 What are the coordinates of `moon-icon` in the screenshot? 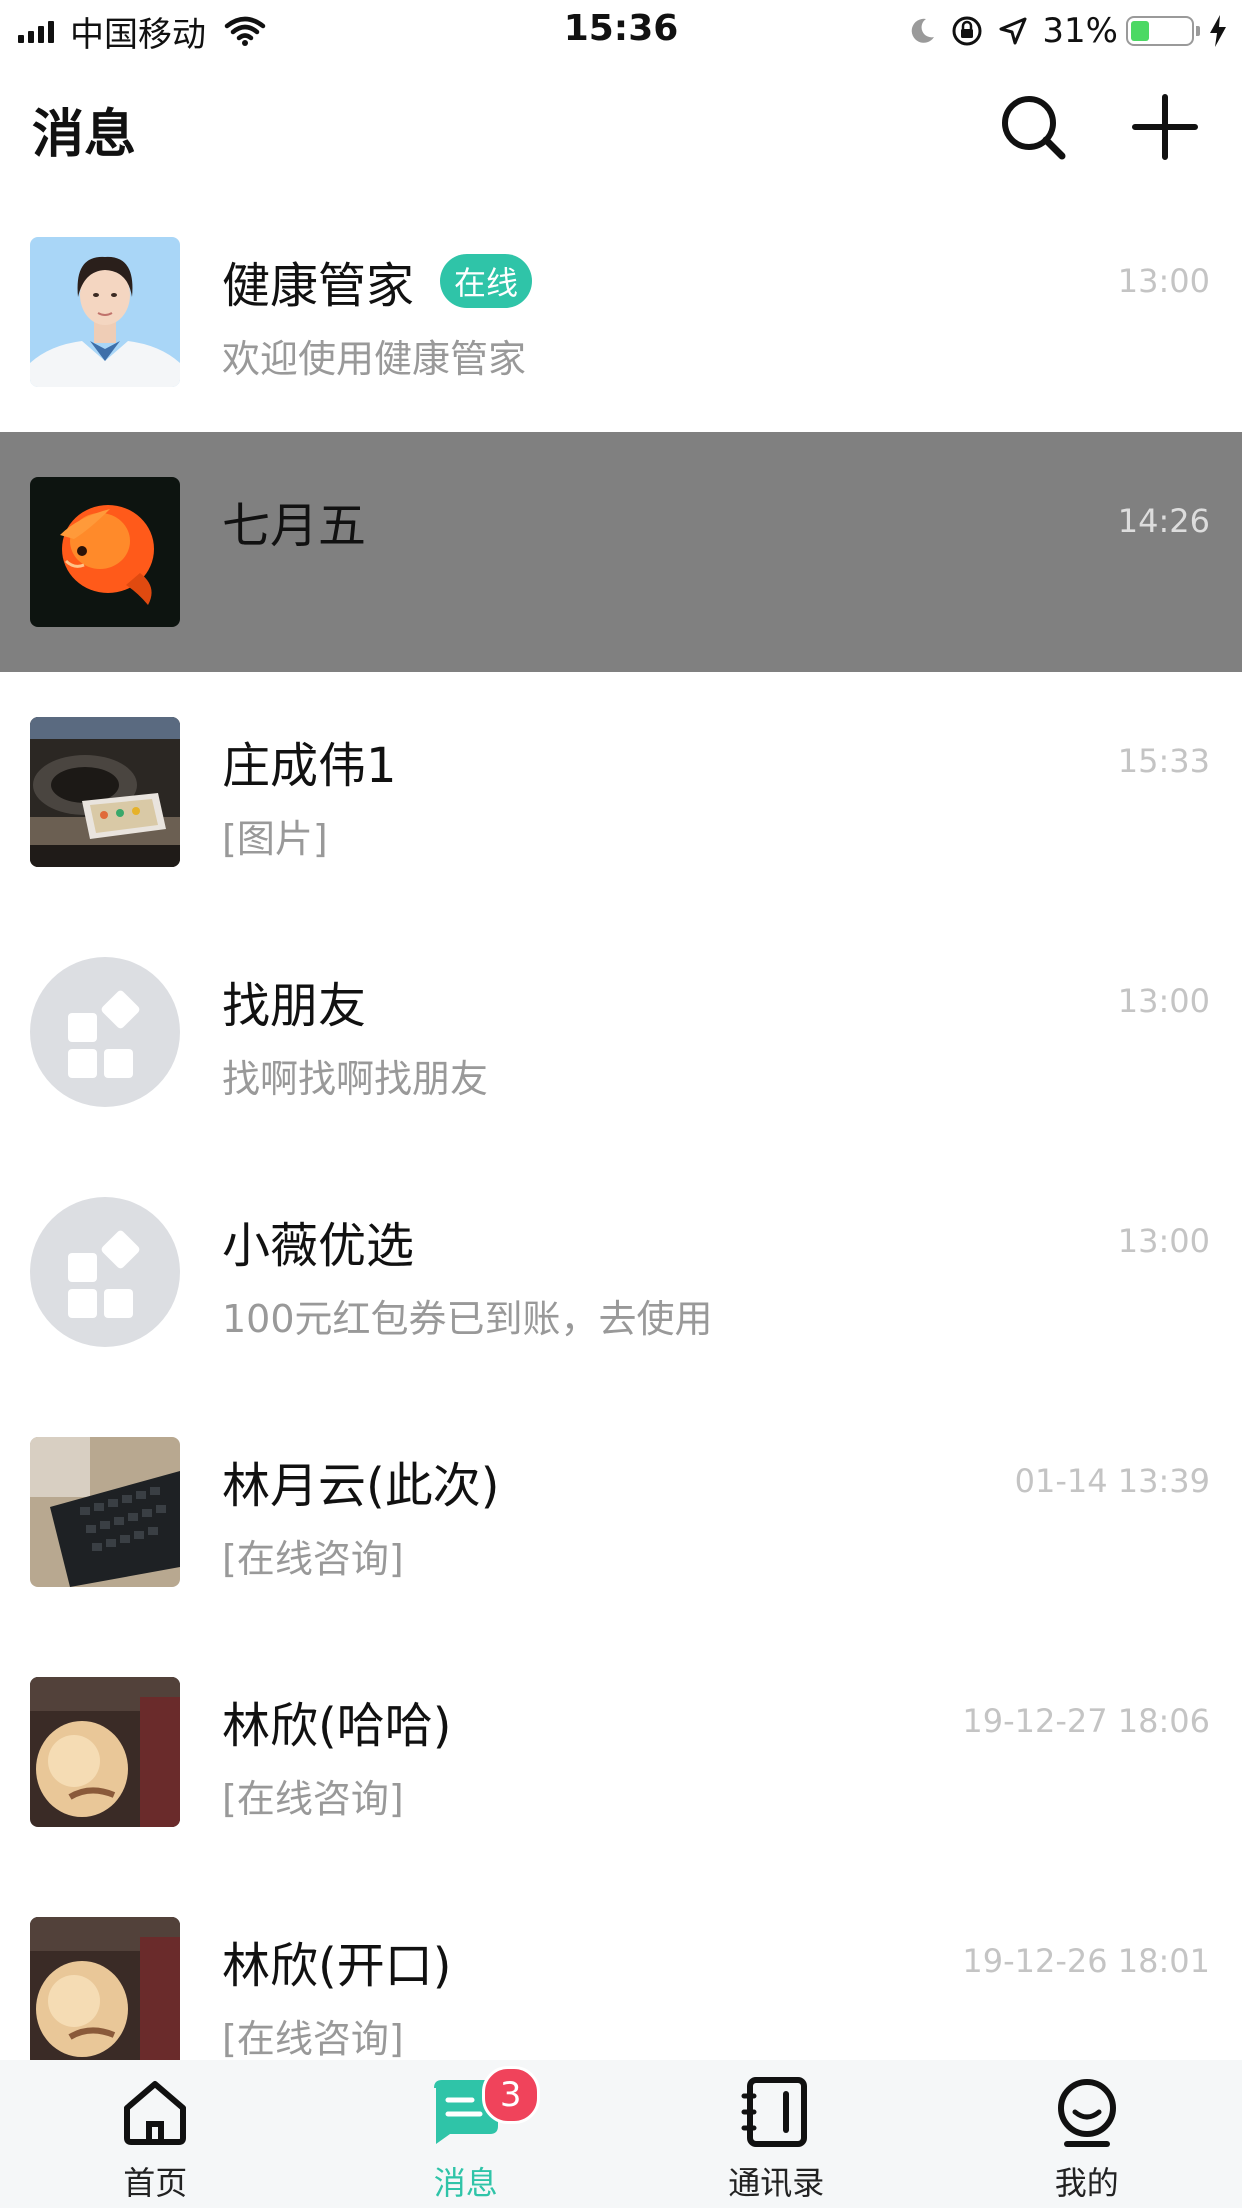 It's located at (923, 30).